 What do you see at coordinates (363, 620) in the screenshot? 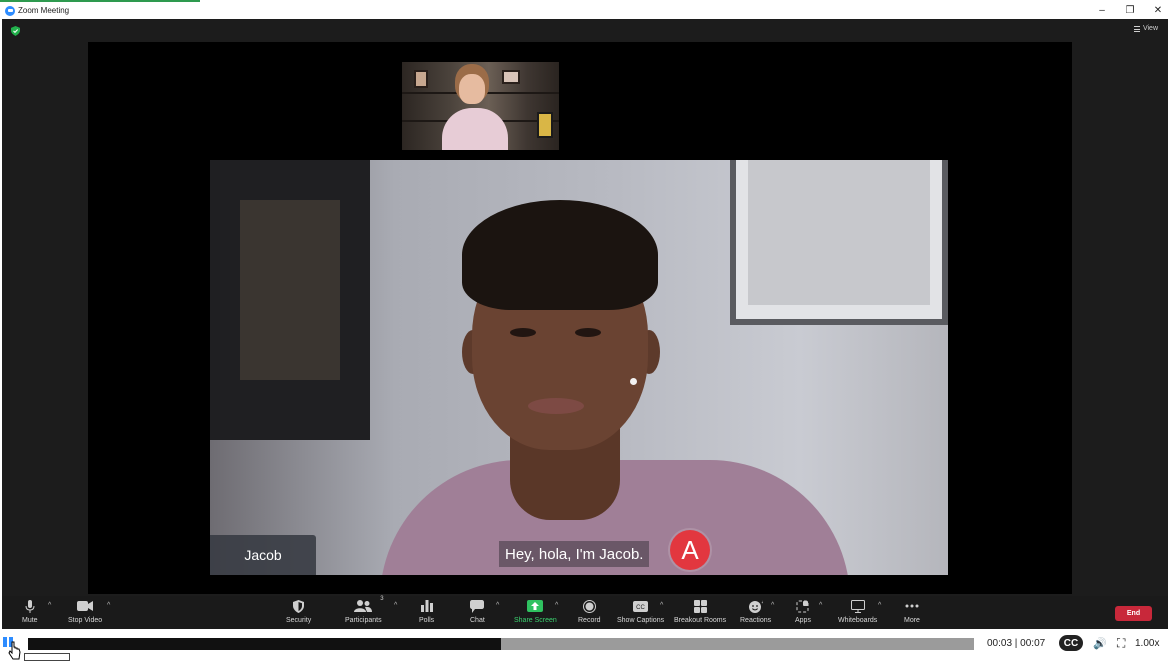
I see `participants-label: Participants` at bounding box center [363, 620].